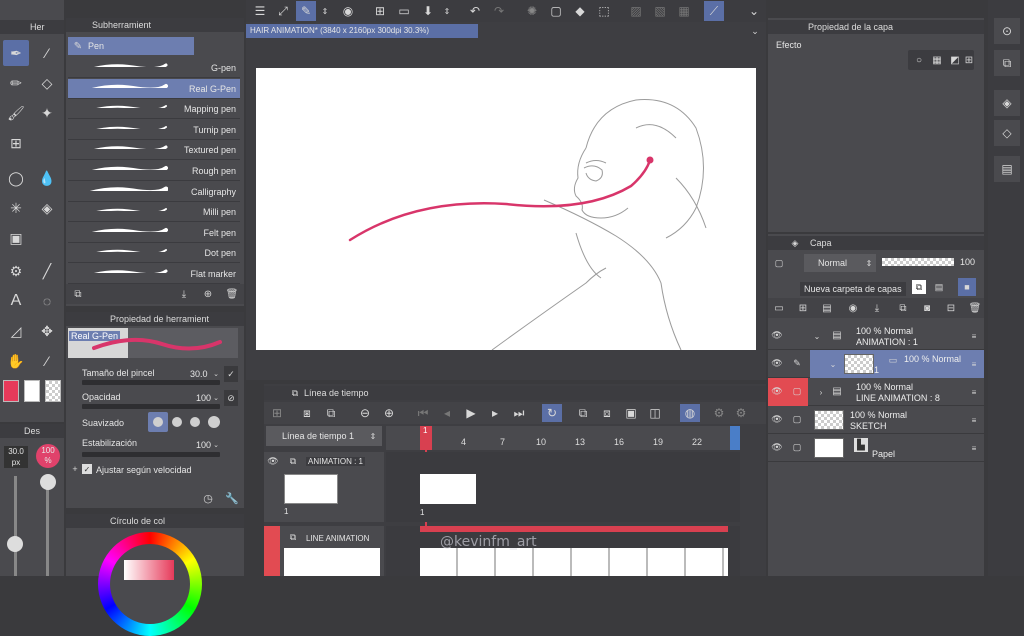  I want to click on brush-item: Calligraphy, so click(154, 192).